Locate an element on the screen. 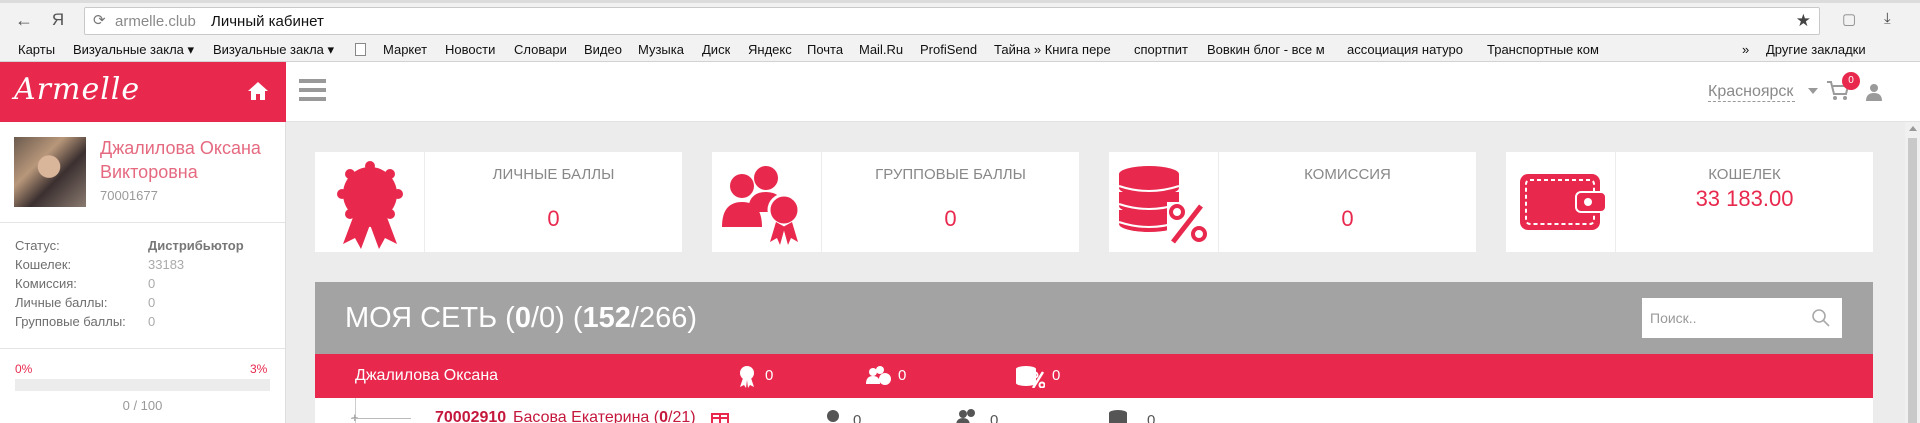 The height and width of the screenshot is (423, 1920). info-label: Статус: is located at coordinates (37, 245).